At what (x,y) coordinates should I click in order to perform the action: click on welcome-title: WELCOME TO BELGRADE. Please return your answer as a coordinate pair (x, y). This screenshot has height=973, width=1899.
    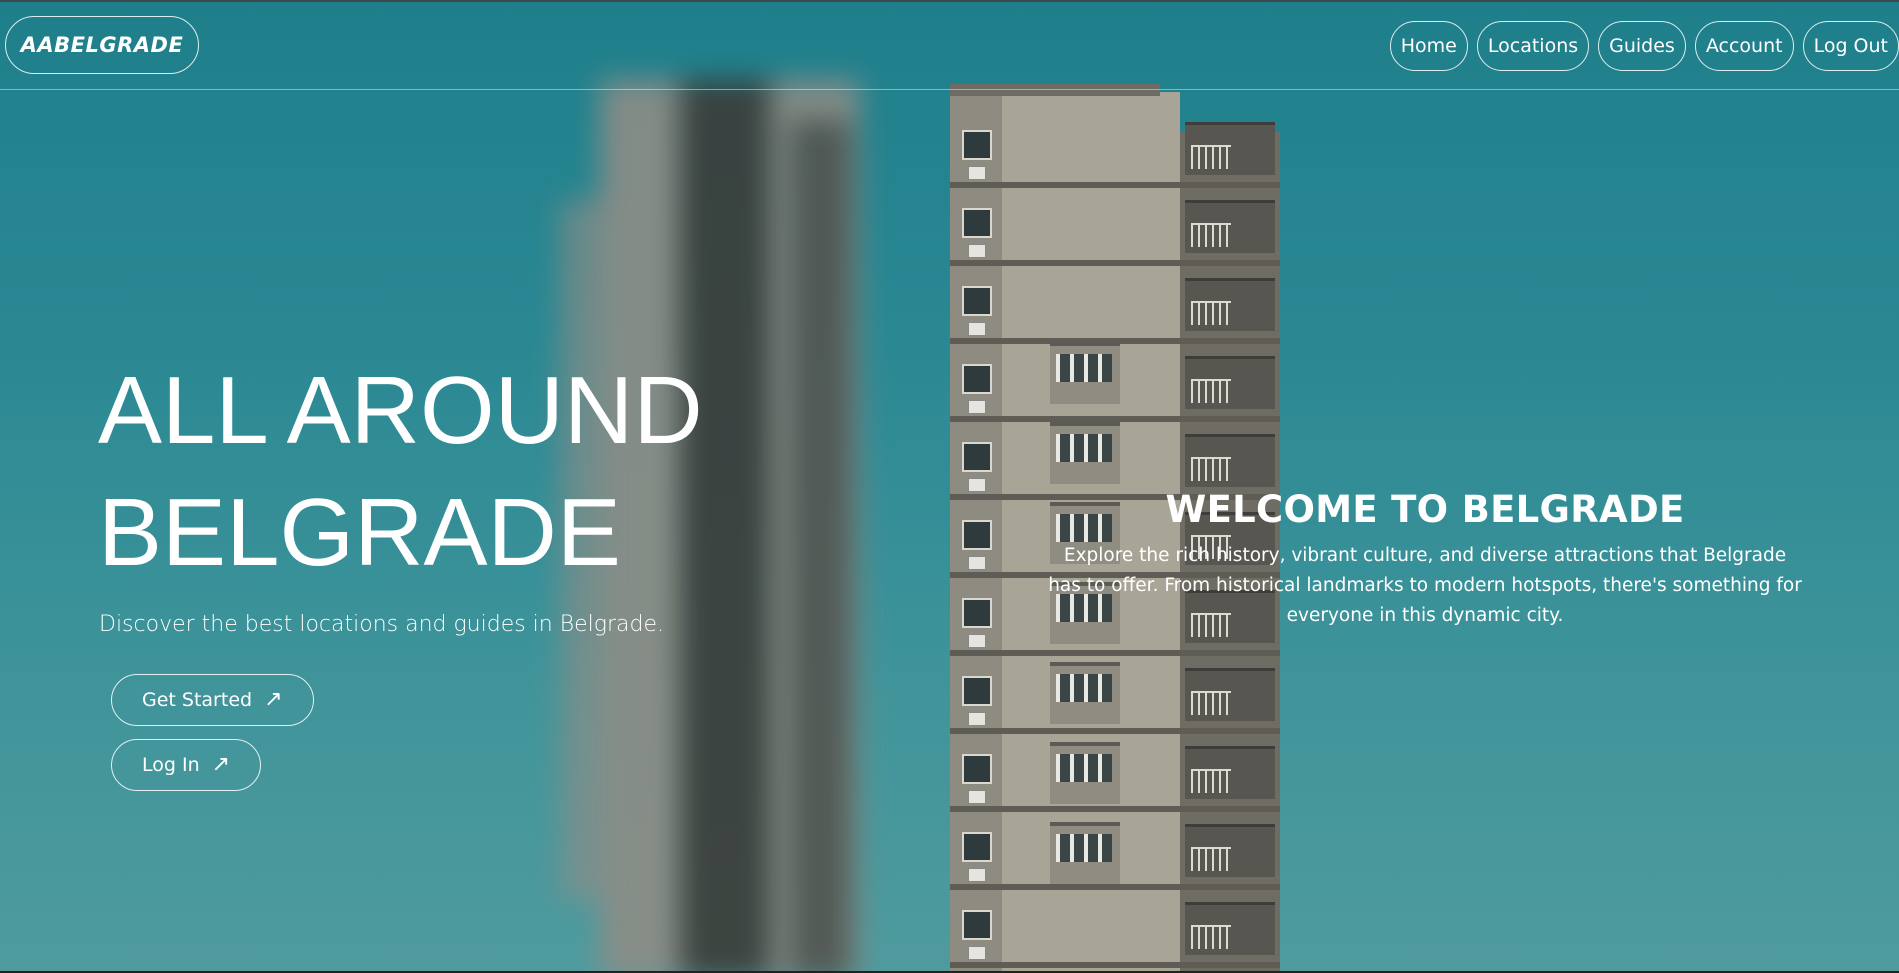
    Looking at the image, I should click on (1425, 509).